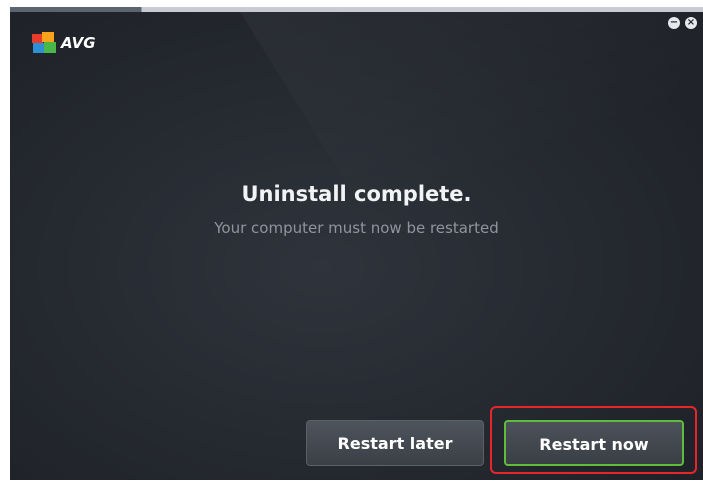  I want to click on restart-now-highlight-box, so click(593, 440).